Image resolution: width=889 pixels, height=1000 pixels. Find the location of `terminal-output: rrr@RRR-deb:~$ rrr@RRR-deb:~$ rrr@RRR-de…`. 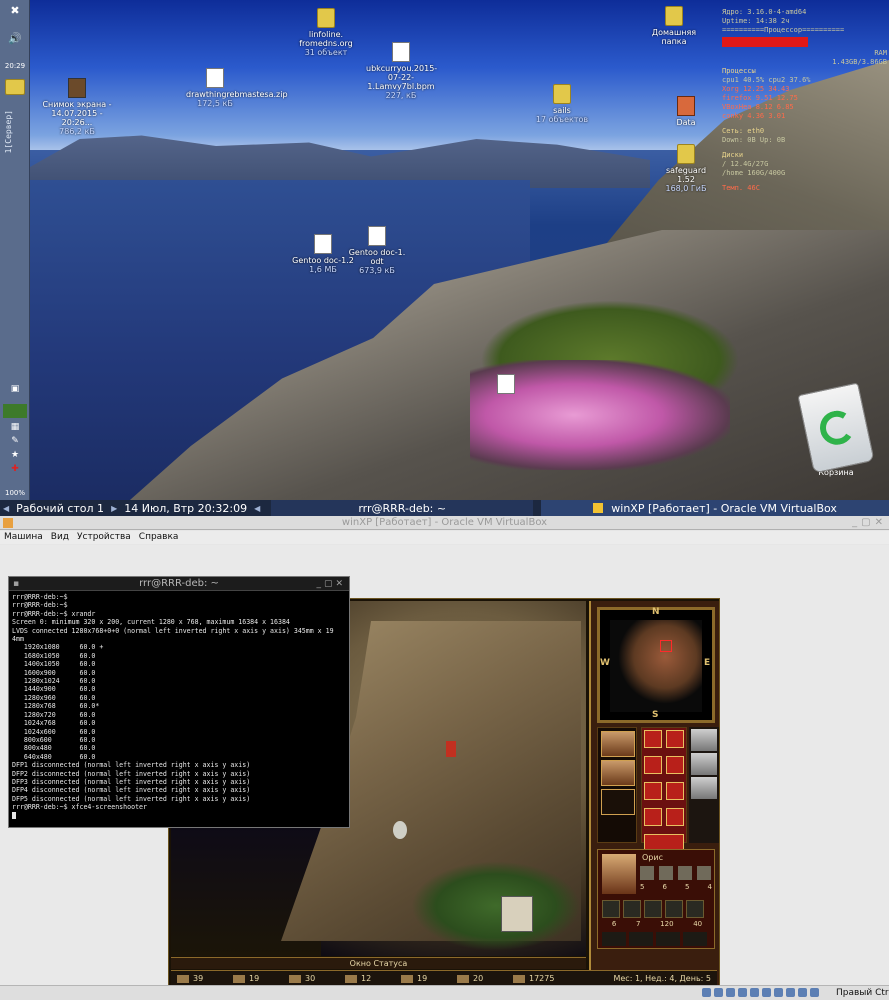

terminal-output: rrr@RRR-deb:~$ rrr@RRR-deb:~$ rrr@RRR-de… is located at coordinates (179, 706).